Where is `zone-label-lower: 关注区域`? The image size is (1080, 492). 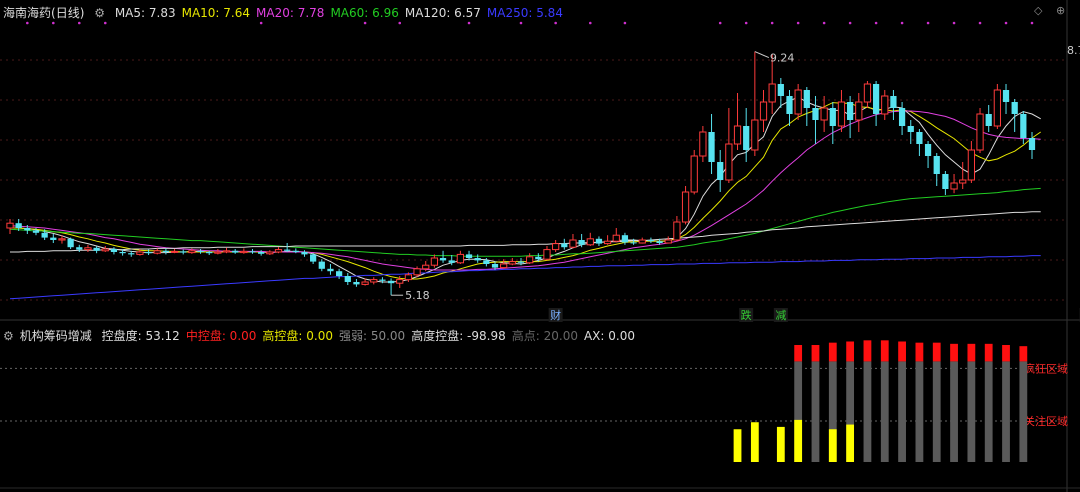
zone-label-lower: 关注区域 is located at coordinates (1046, 421).